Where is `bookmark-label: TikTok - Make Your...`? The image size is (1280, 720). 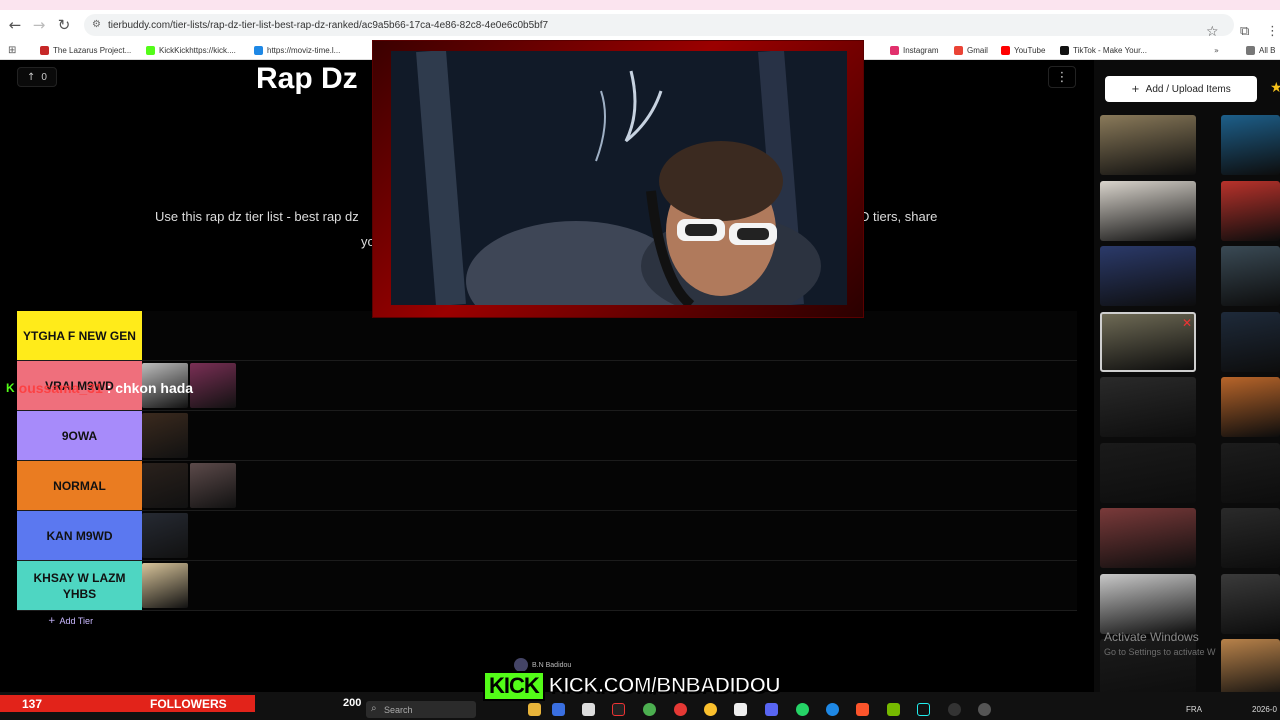
bookmark-label: TikTok - Make Your... is located at coordinates (1110, 50).